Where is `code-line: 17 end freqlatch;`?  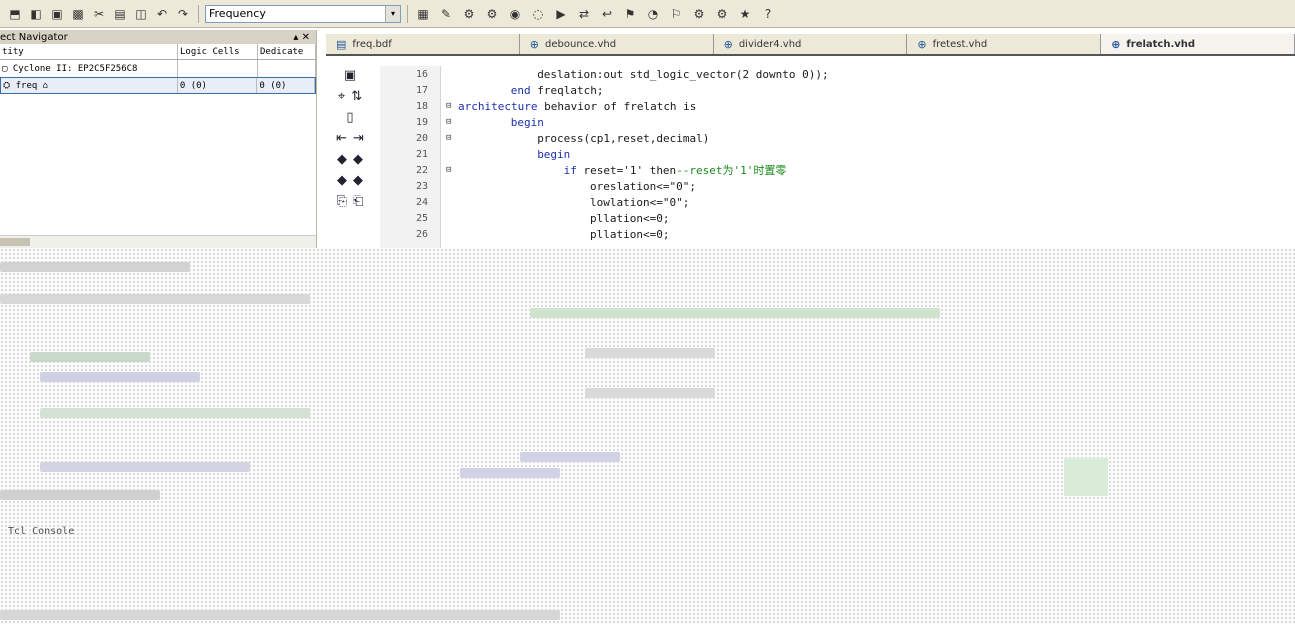
code-line: 17 end freqlatch; is located at coordinates (837, 90).